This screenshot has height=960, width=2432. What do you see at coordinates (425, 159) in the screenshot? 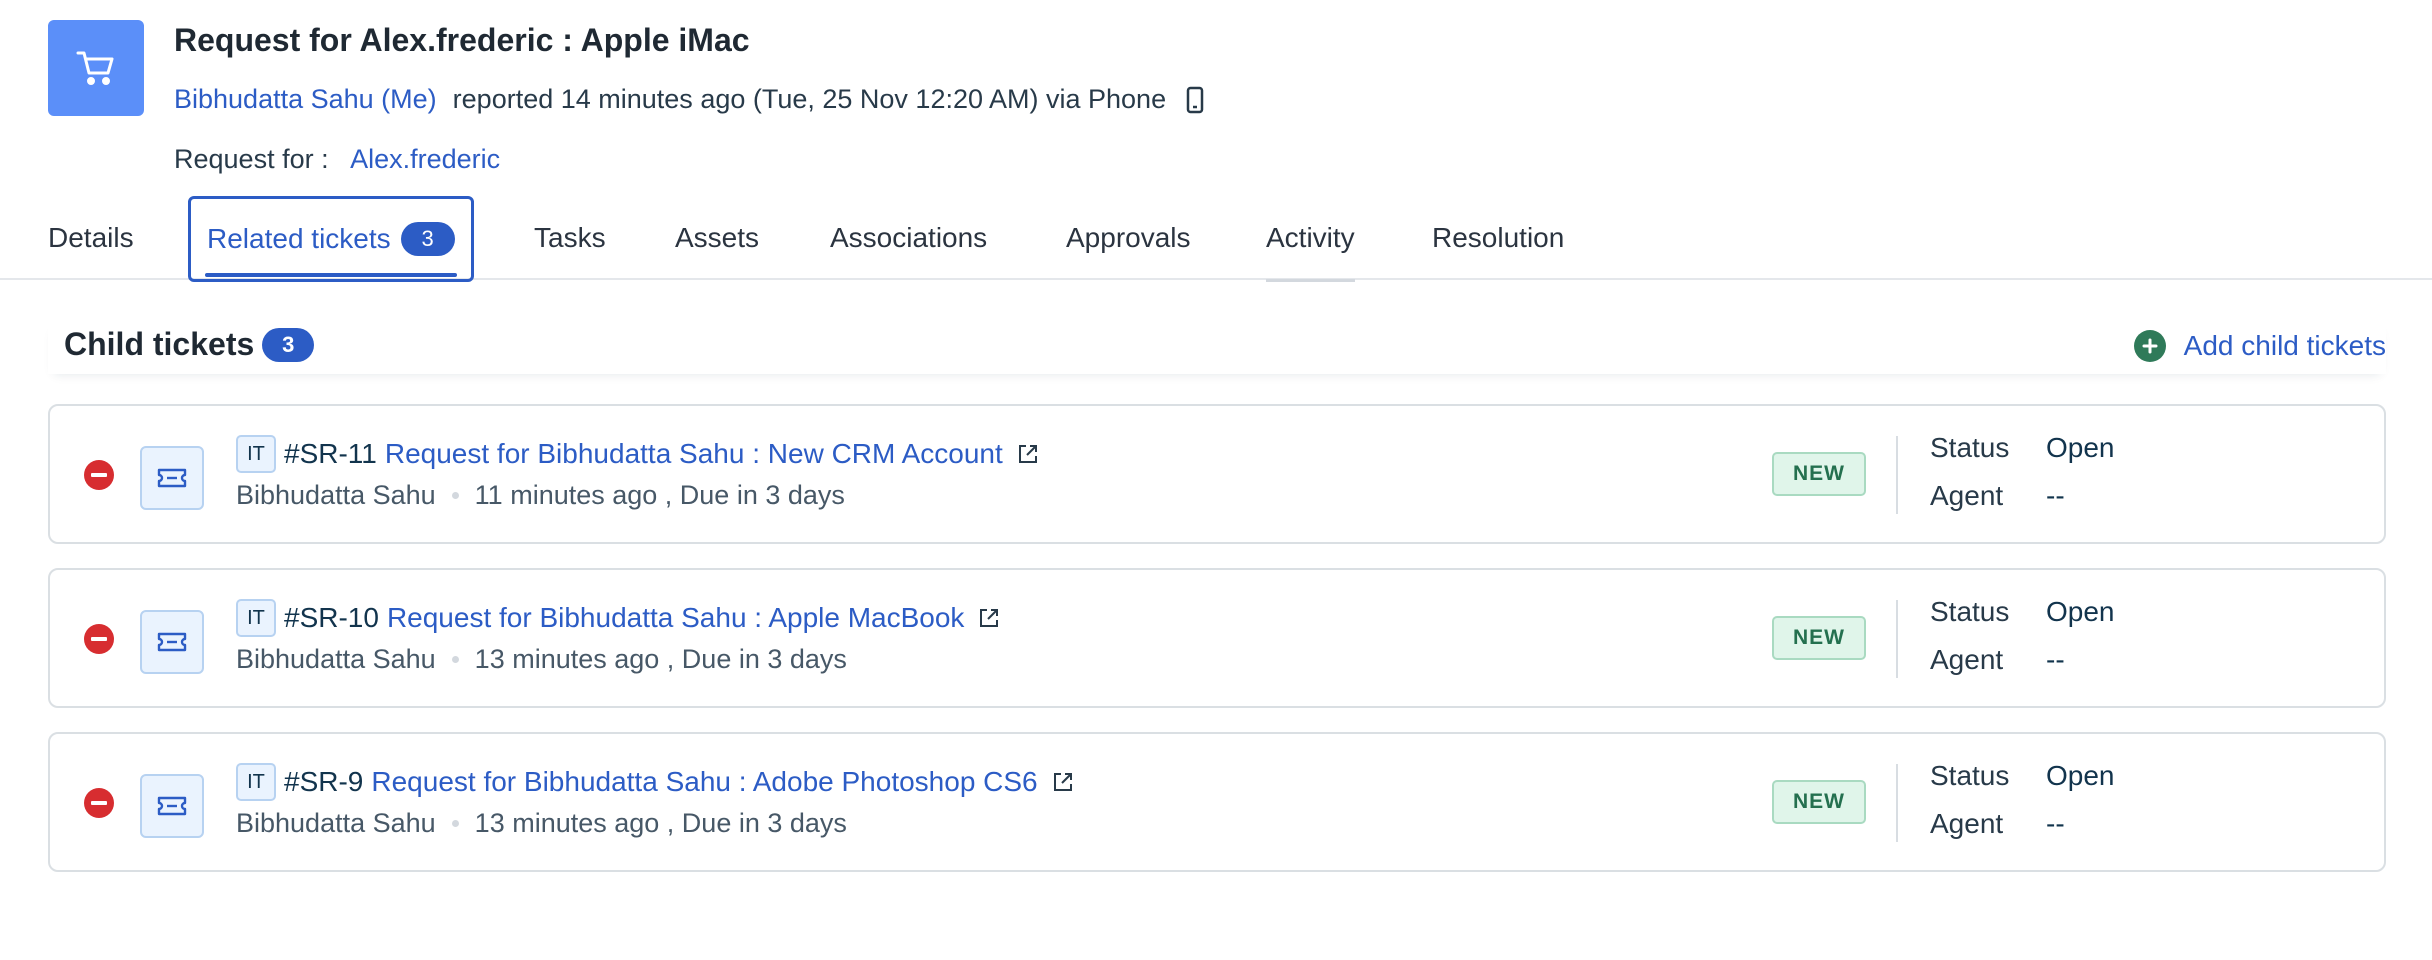
I see `request-for-link: Alex.frederic` at bounding box center [425, 159].